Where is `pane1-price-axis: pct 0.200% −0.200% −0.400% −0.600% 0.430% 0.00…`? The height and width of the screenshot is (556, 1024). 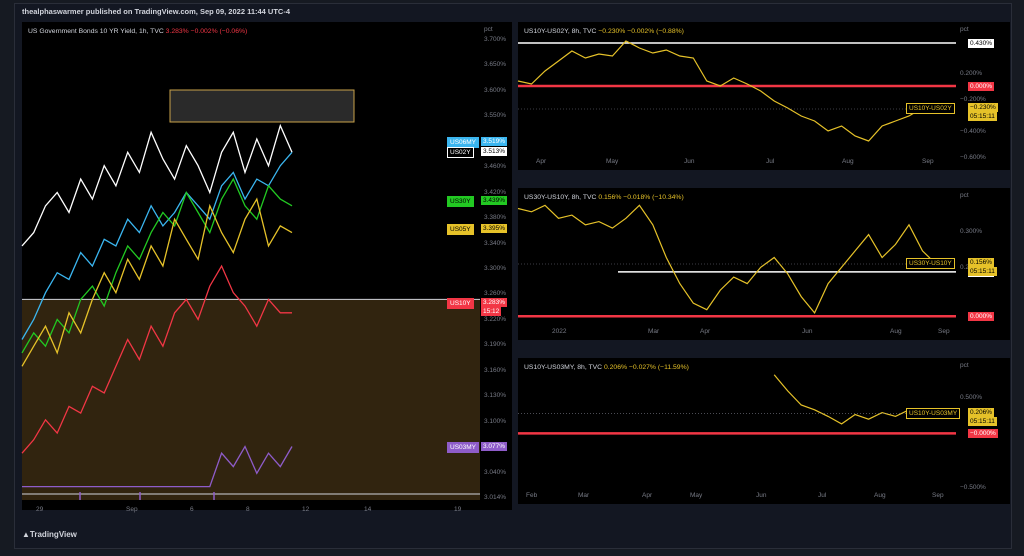
pane1-price-axis: pct 0.200% −0.200% −0.400% −0.600% 0.430% 0.00… is located at coordinates (983, 96).